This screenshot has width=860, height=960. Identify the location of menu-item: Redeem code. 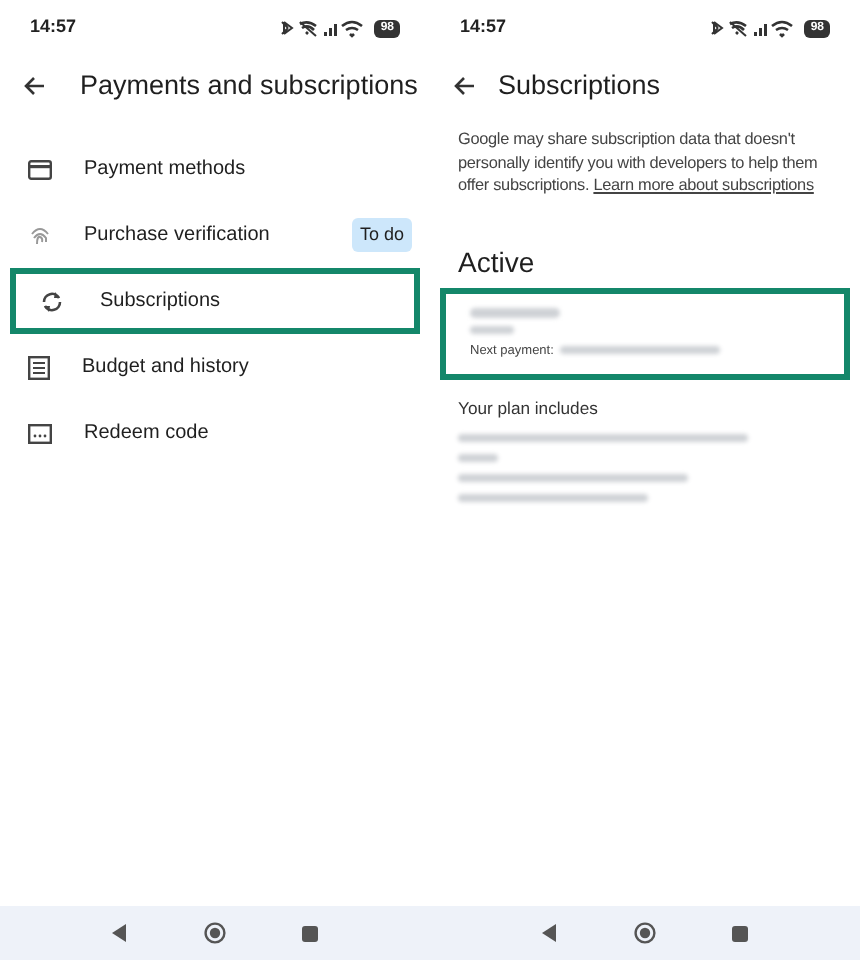
(215, 433).